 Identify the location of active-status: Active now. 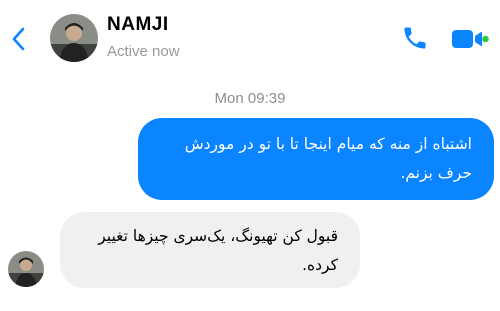
(143, 51).